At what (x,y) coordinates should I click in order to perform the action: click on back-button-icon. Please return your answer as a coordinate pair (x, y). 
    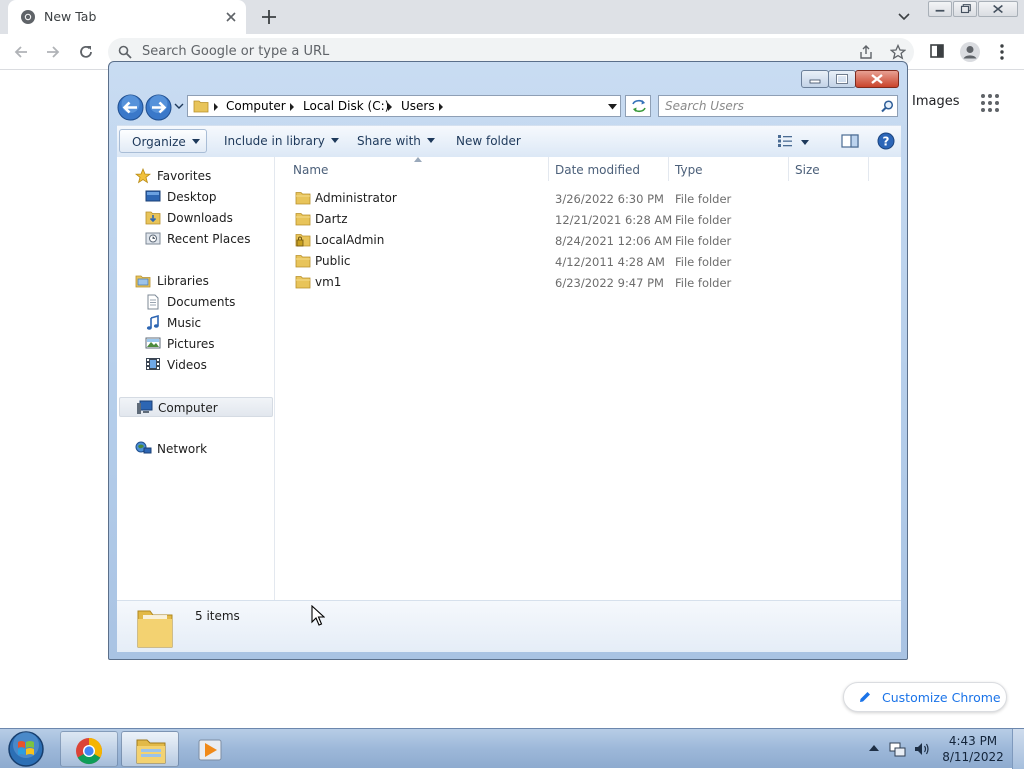
    Looking at the image, I should click on (130, 107).